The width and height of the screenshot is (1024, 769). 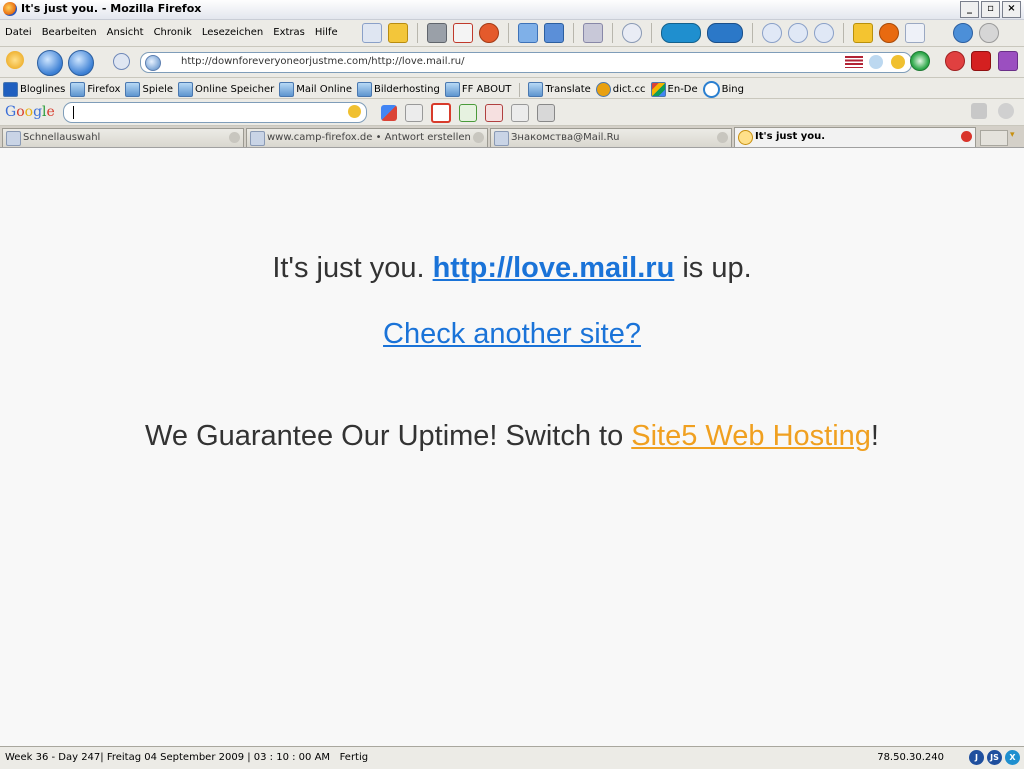 What do you see at coordinates (824, 33) in the screenshot?
I see `zoom-out-icon` at bounding box center [824, 33].